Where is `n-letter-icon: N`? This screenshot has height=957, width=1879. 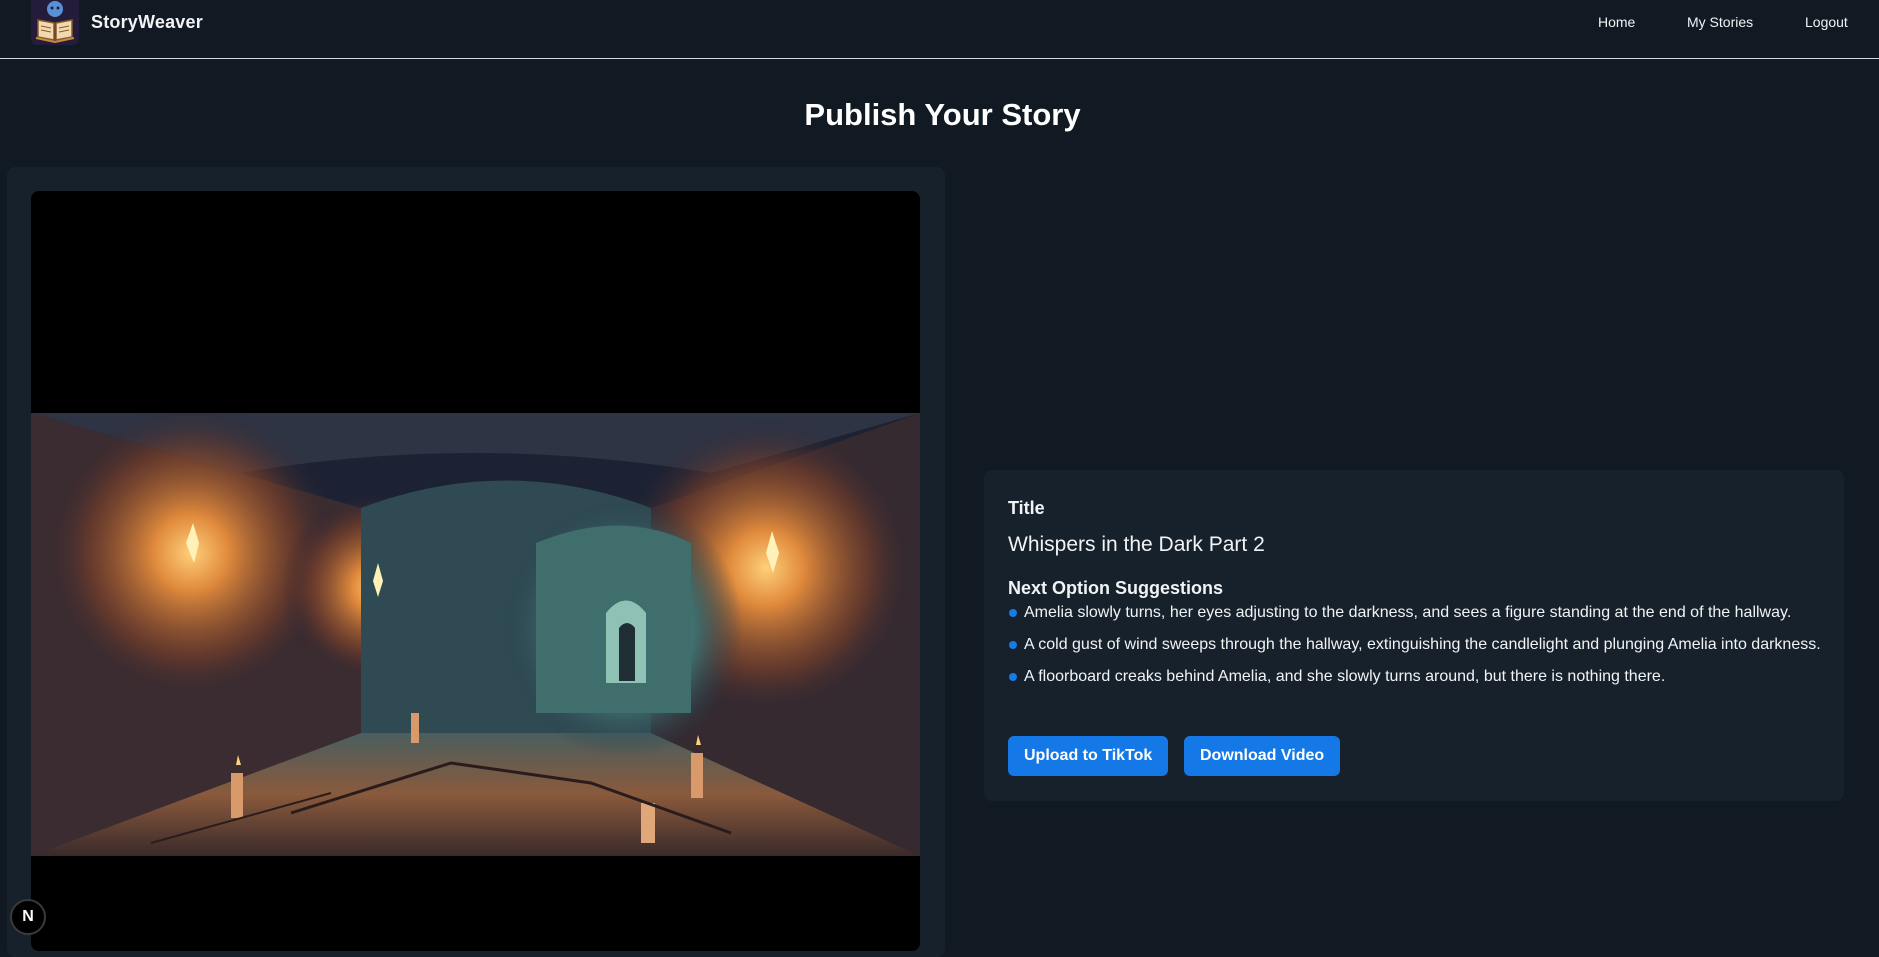 n-letter-icon: N is located at coordinates (28, 917).